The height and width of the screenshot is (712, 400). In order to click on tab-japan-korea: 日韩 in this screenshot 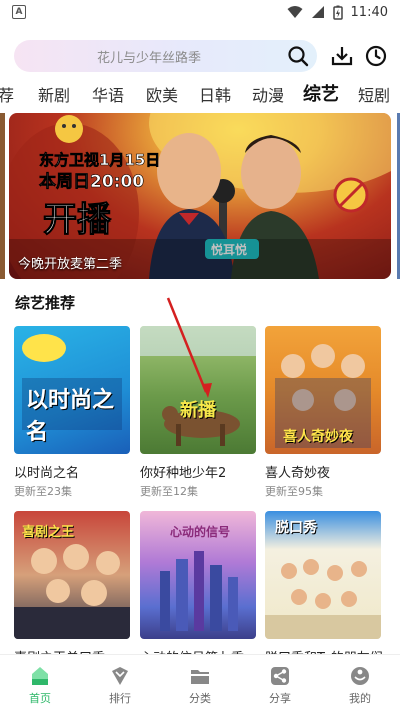, I will do `click(215, 94)`.